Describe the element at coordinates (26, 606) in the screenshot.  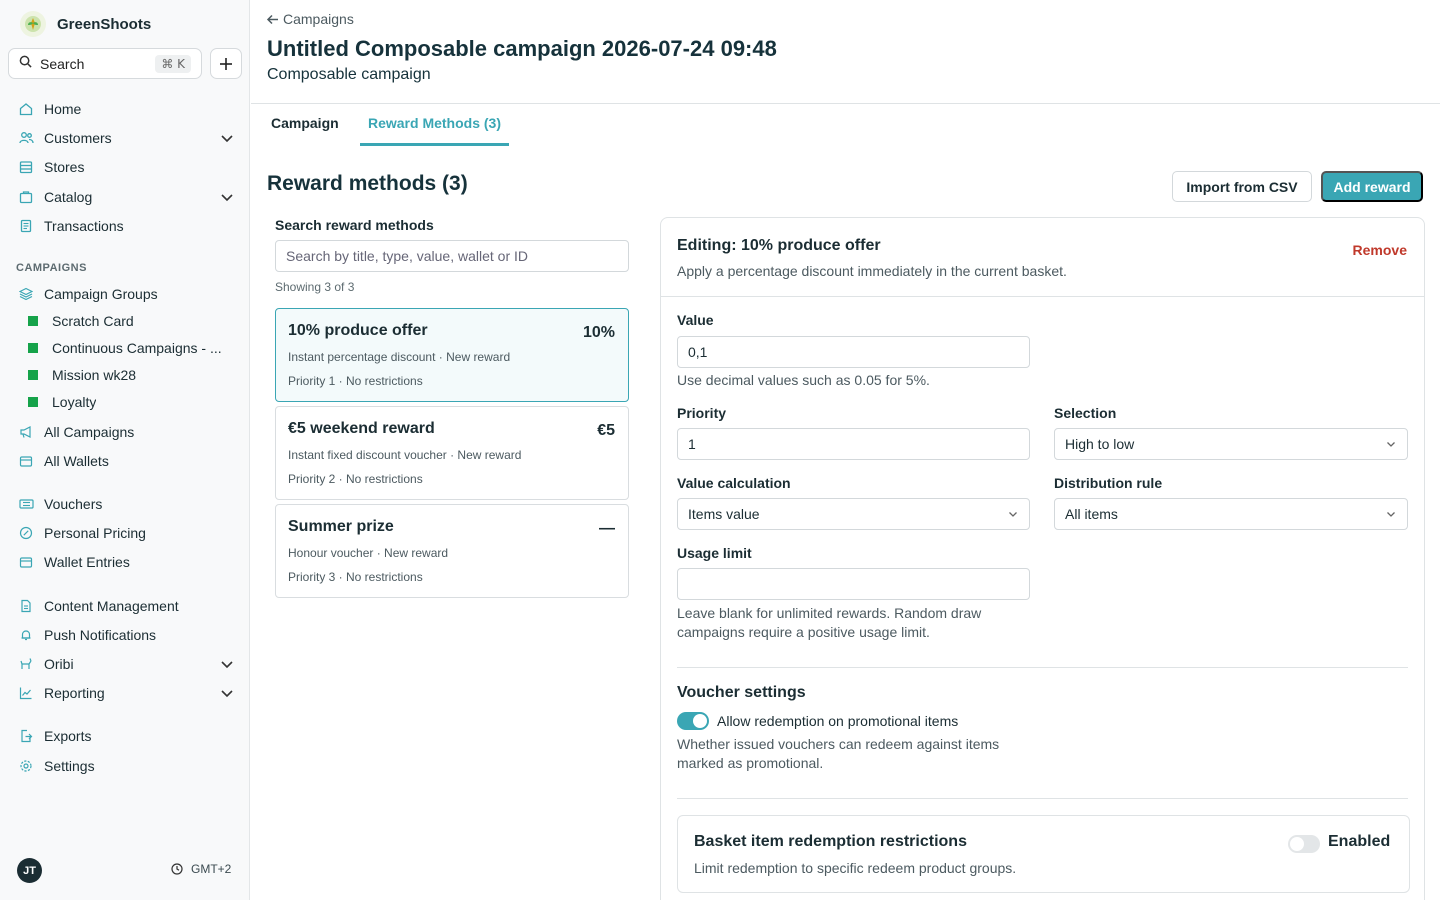
I see `document-icon` at that location.